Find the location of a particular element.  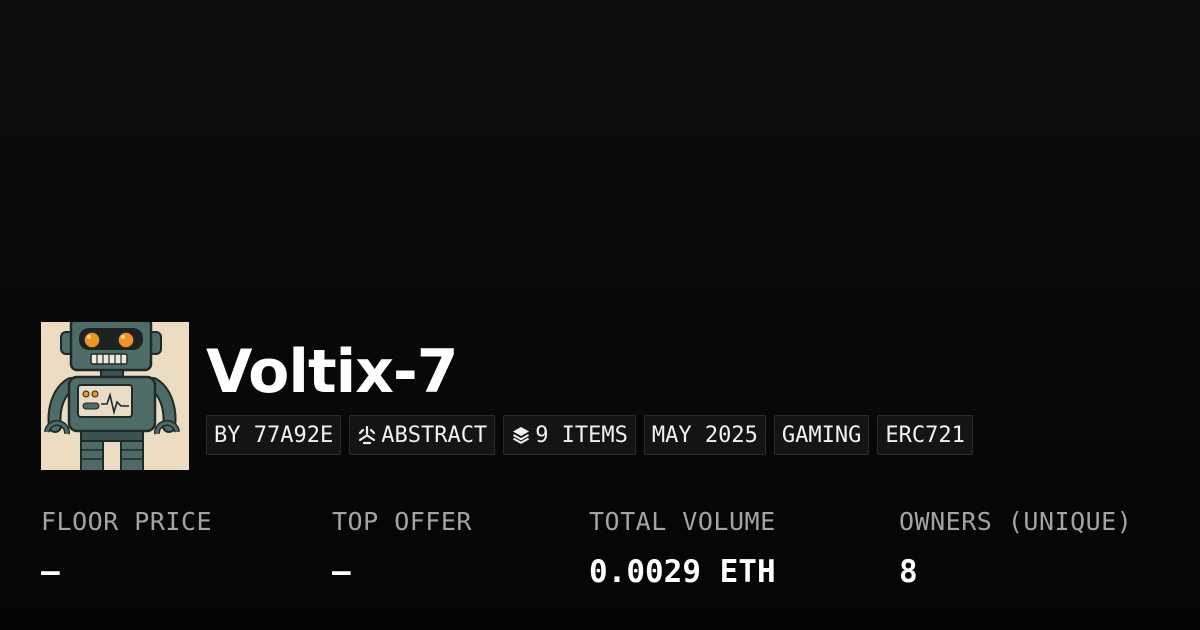

abstract-logo-icon is located at coordinates (367, 435).